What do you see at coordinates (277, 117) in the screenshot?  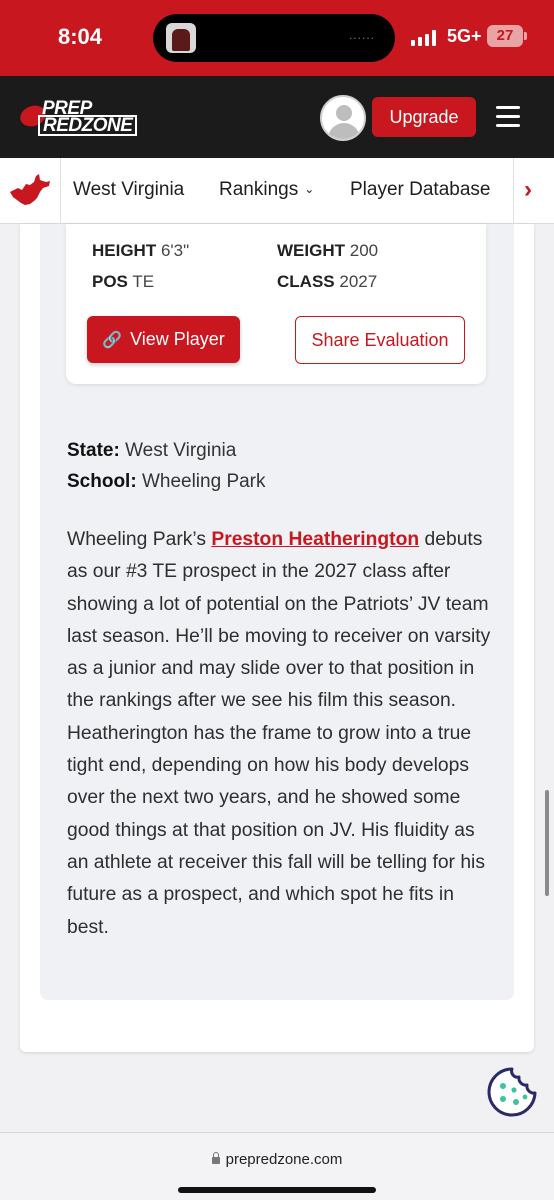 I see `site-header: PREP REDZONE Upgrade` at bounding box center [277, 117].